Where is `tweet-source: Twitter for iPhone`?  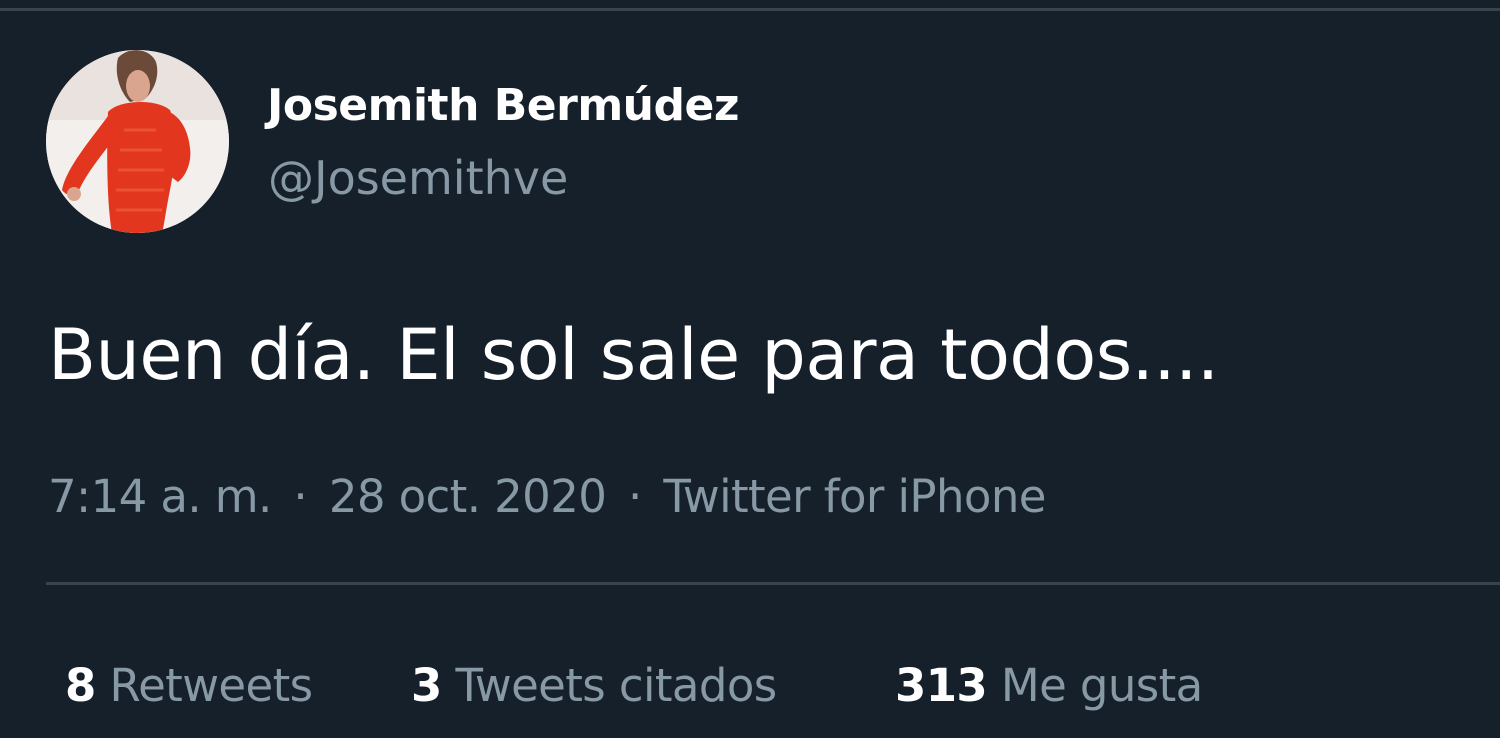
tweet-source: Twitter for iPhone is located at coordinates (854, 496).